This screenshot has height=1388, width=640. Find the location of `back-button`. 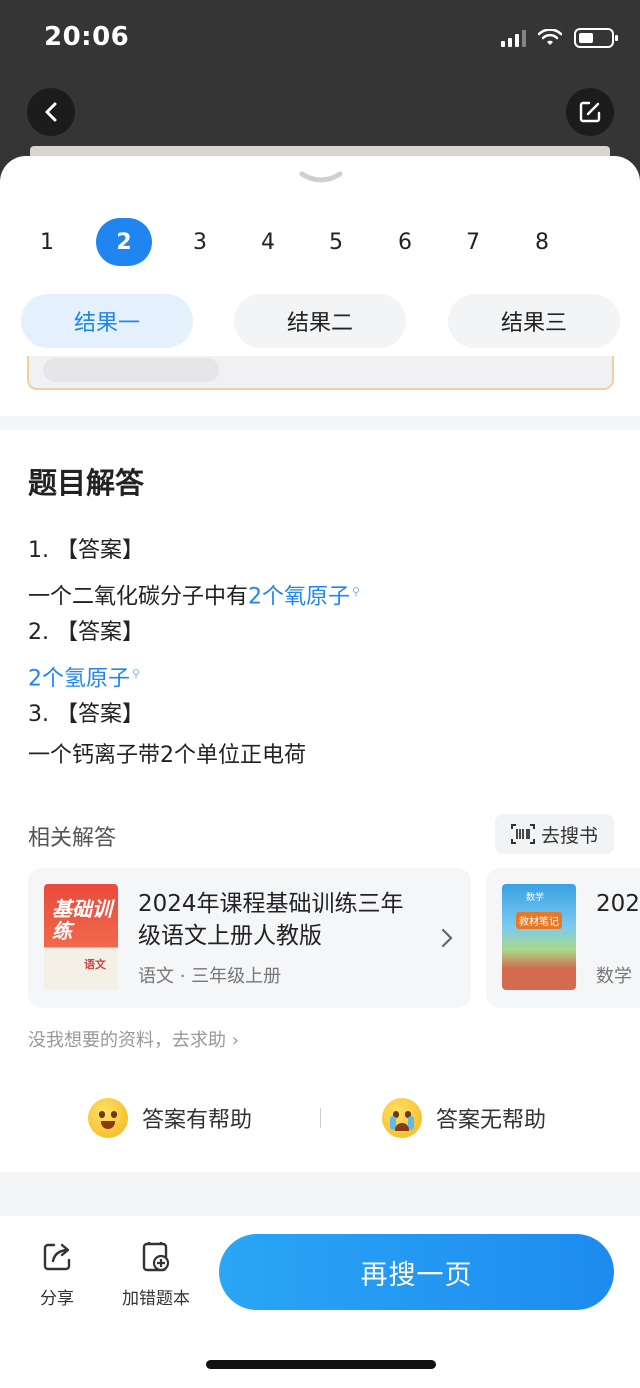

back-button is located at coordinates (51, 112).